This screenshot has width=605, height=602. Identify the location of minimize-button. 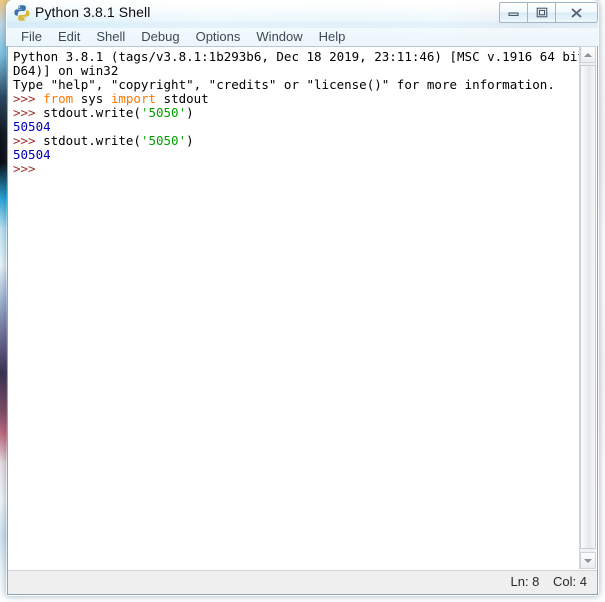
(513, 12).